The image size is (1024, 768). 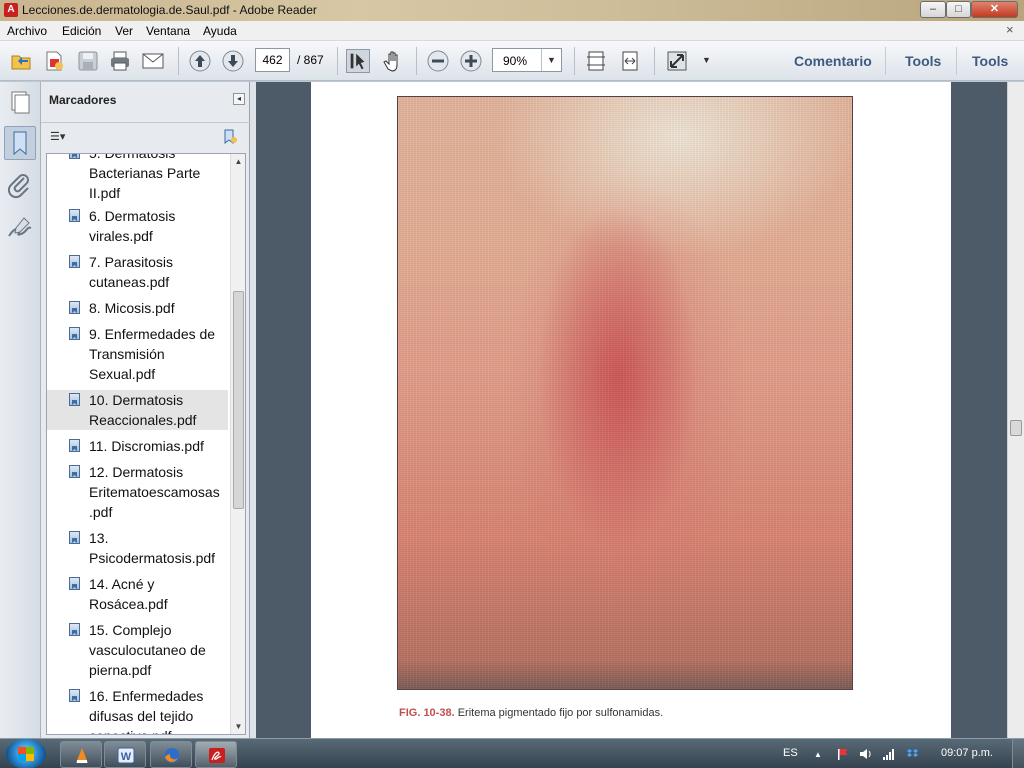 I want to click on bookmark-item: 6. Dermatosis virales.pdf, so click(x=137, y=226).